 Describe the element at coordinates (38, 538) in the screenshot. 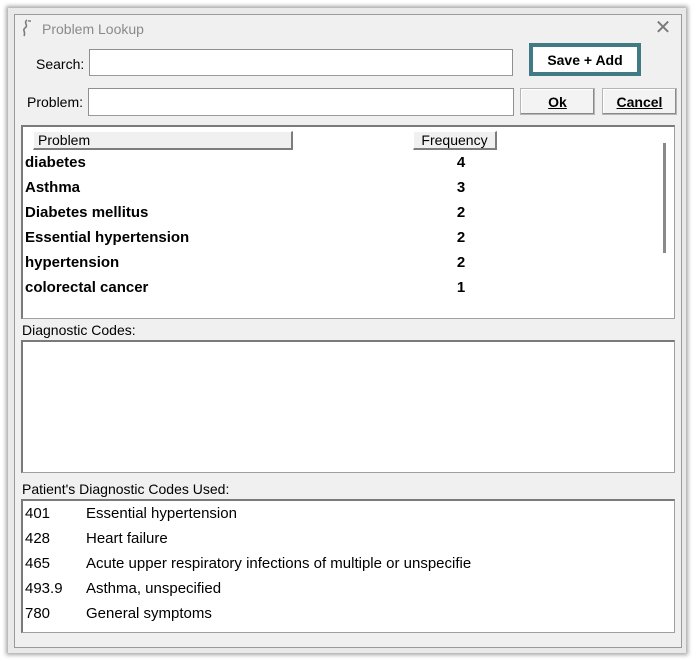

I see `diagnostic-code: 428` at that location.